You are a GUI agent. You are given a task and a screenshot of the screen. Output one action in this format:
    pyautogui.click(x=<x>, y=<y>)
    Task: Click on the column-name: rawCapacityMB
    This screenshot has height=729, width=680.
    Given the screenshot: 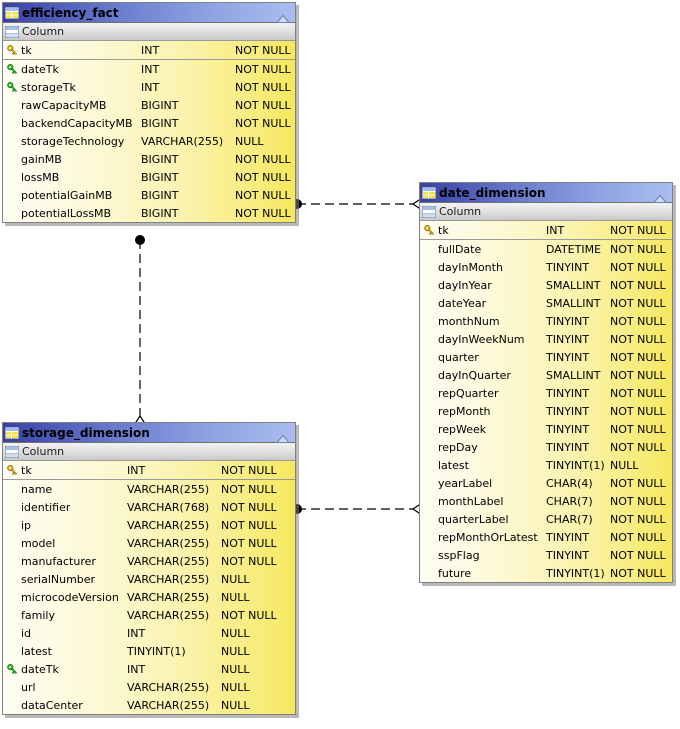 What is the action you would take?
    pyautogui.click(x=64, y=105)
    